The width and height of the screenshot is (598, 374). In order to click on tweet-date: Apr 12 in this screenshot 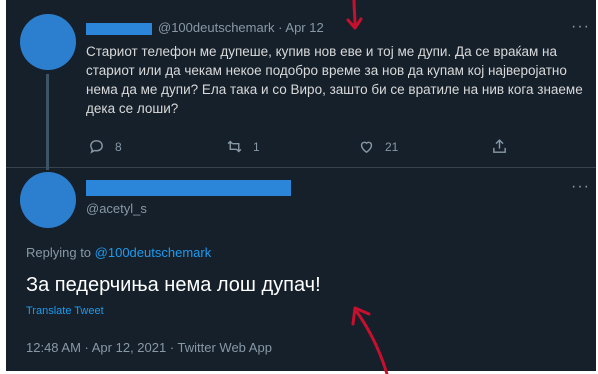, I will do `click(304, 27)`.